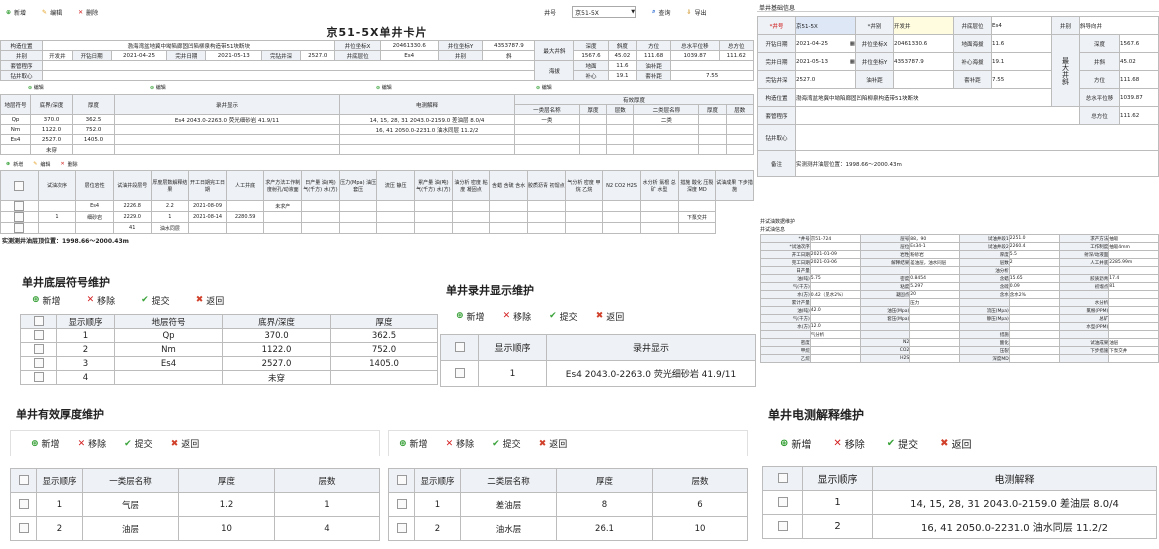 The width and height of the screenshot is (1159, 549). What do you see at coordinates (959, 526) in the screenshot?
I see `table-row: 2 16, 41 2050.0-2231.0 油水同层 11.2/2` at bounding box center [959, 526].